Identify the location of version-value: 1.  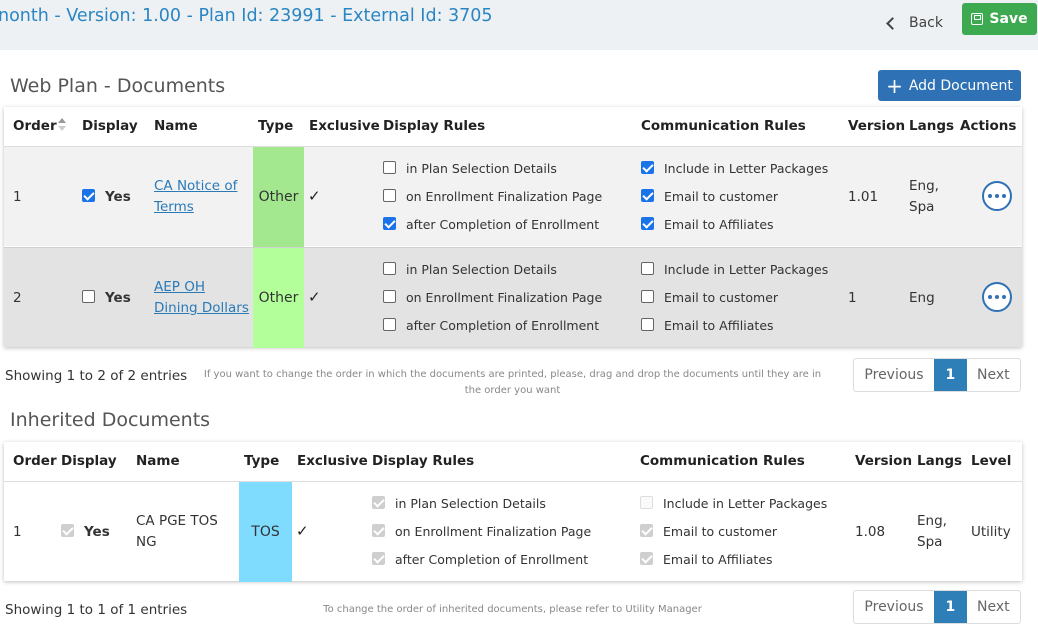
(852, 298).